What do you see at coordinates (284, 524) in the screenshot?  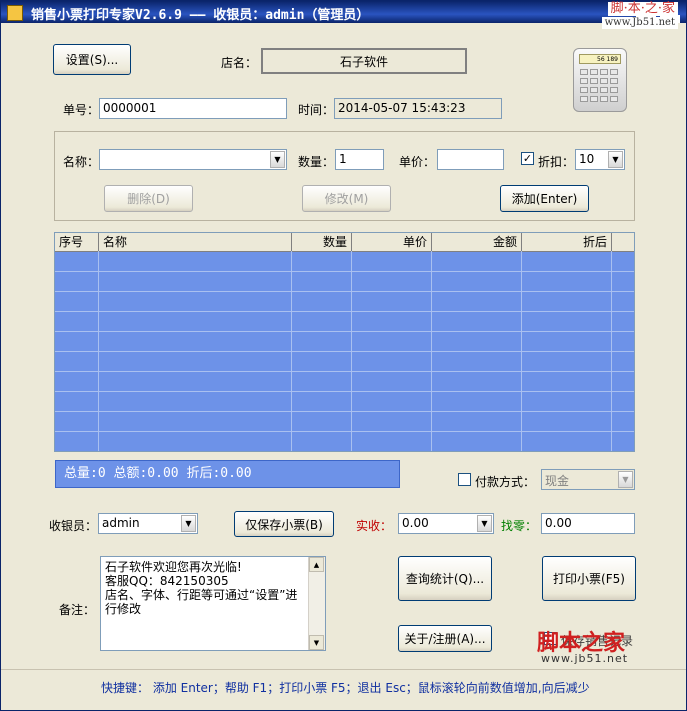 I see `save-only-button: 仅保存小票(B)` at bounding box center [284, 524].